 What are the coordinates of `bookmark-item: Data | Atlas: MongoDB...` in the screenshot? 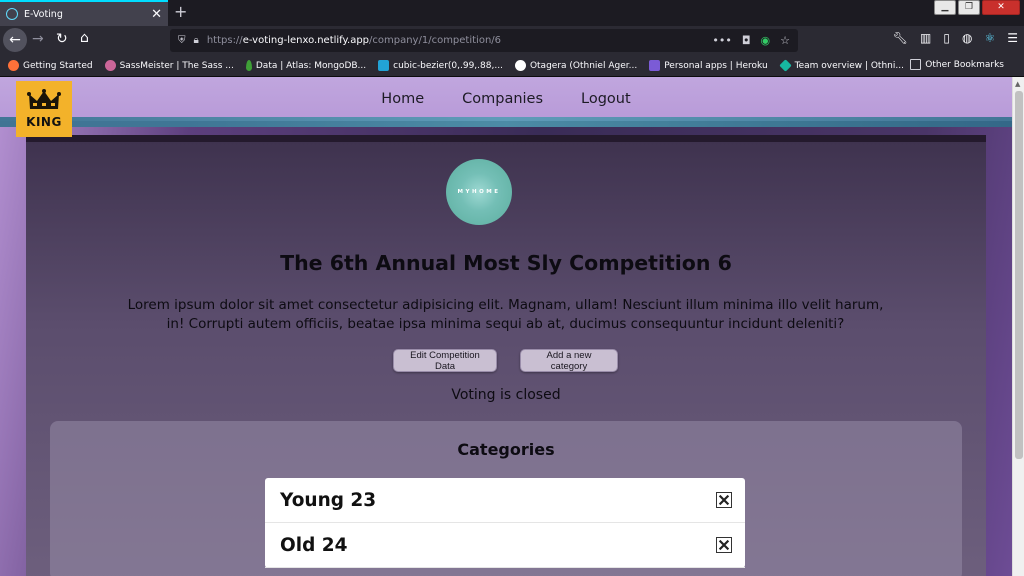 It's located at (306, 65).